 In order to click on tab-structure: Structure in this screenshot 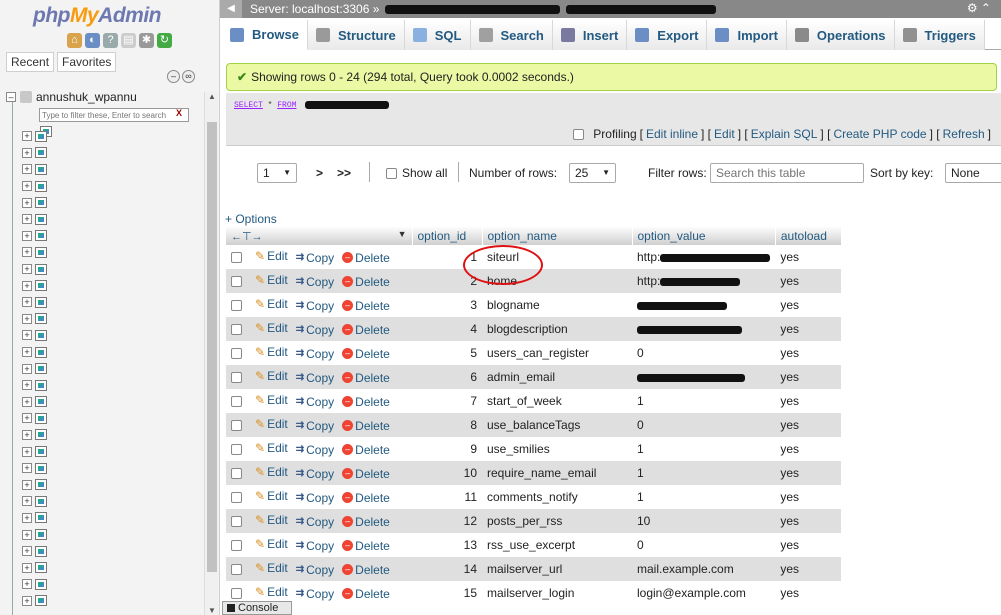, I will do `click(356, 35)`.